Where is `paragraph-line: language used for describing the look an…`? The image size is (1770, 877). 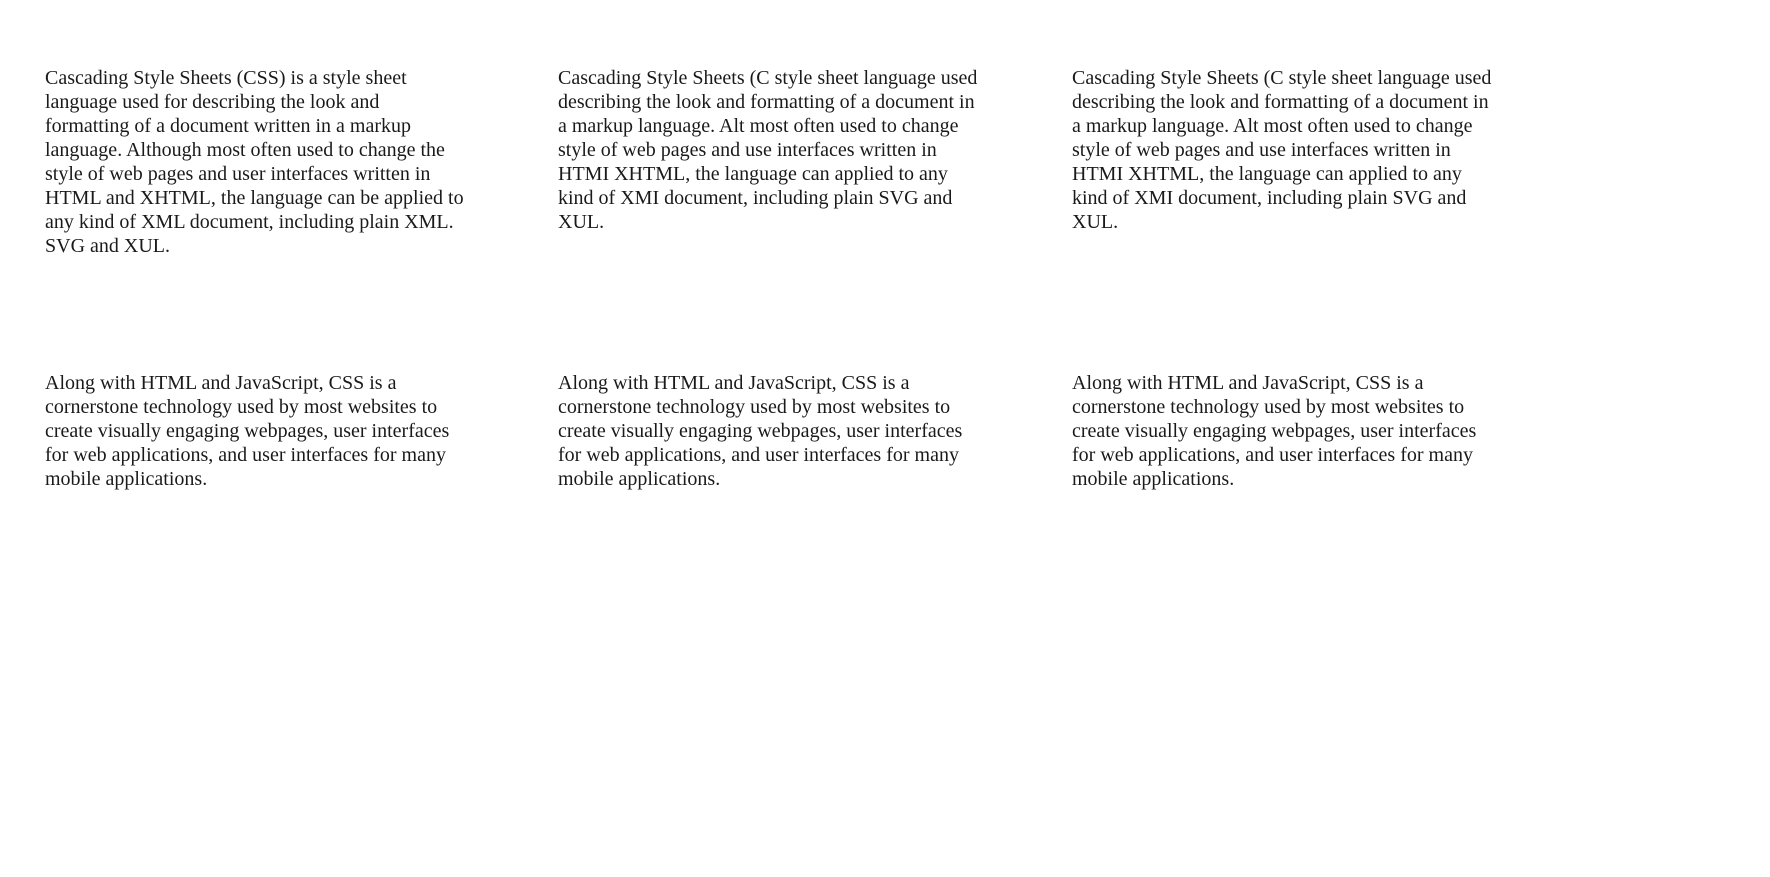
paragraph-line: language used for describing the look an… is located at coordinates (212, 102).